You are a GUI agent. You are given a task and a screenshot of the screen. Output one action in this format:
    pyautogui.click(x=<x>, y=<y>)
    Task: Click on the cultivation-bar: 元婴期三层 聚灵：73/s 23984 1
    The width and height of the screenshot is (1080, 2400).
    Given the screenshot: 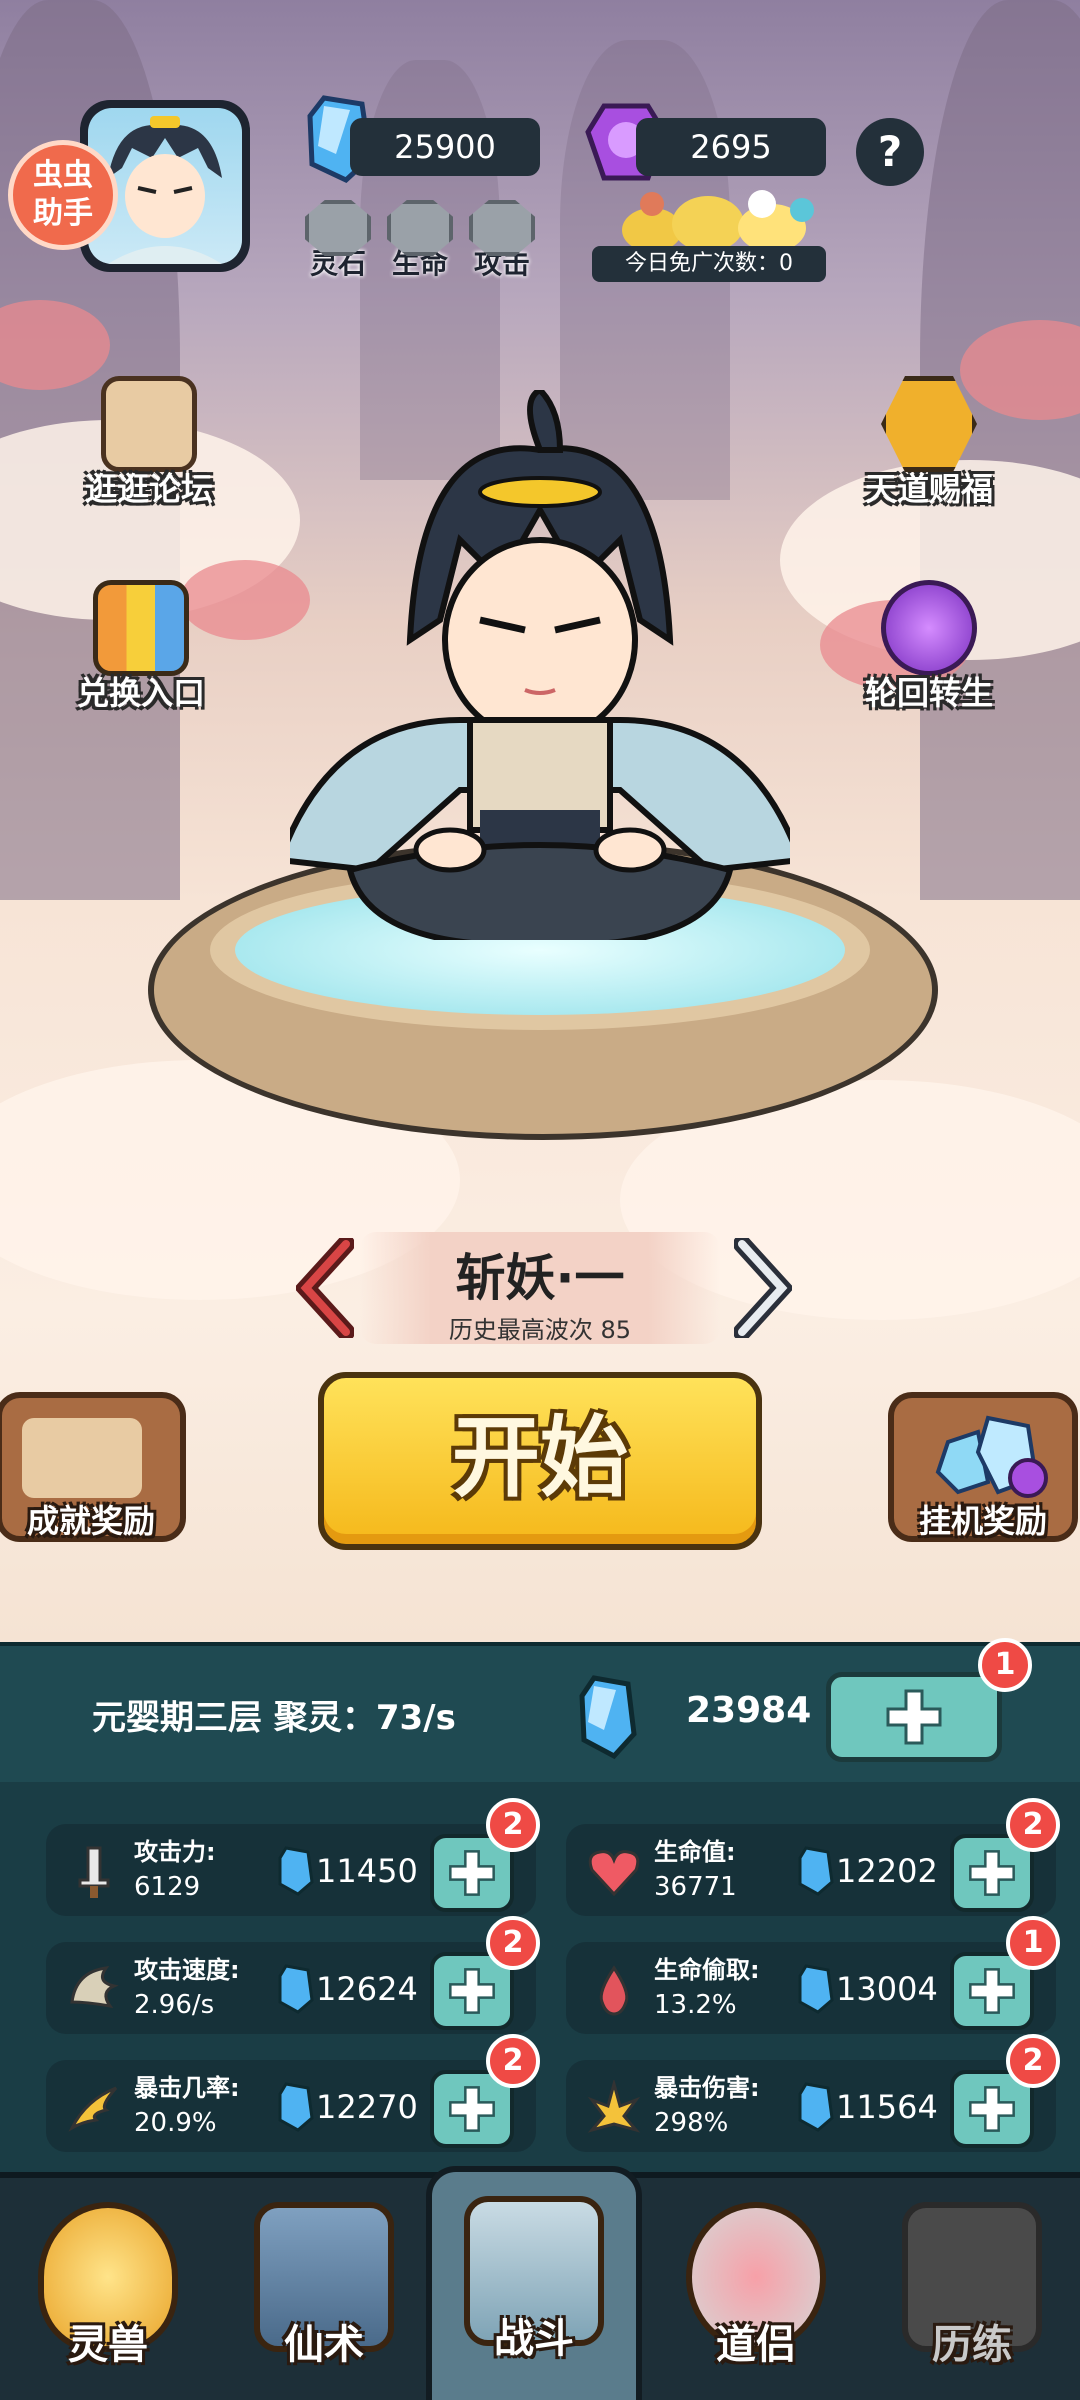 What is the action you would take?
    pyautogui.click(x=540, y=1710)
    